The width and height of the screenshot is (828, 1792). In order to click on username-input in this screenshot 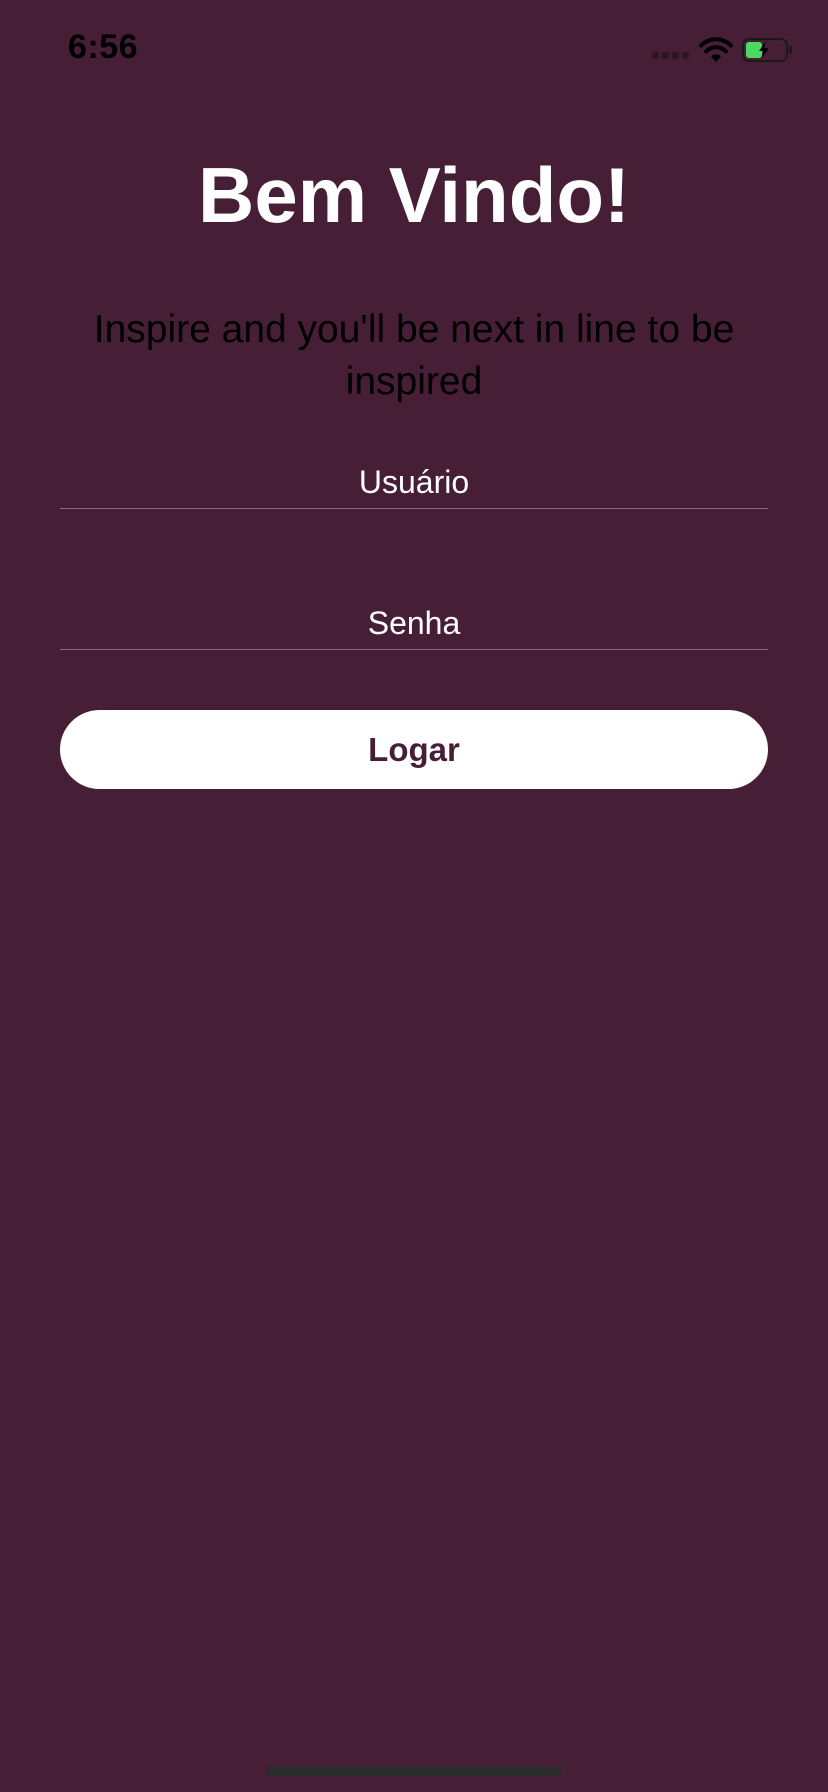, I will do `click(414, 483)`.